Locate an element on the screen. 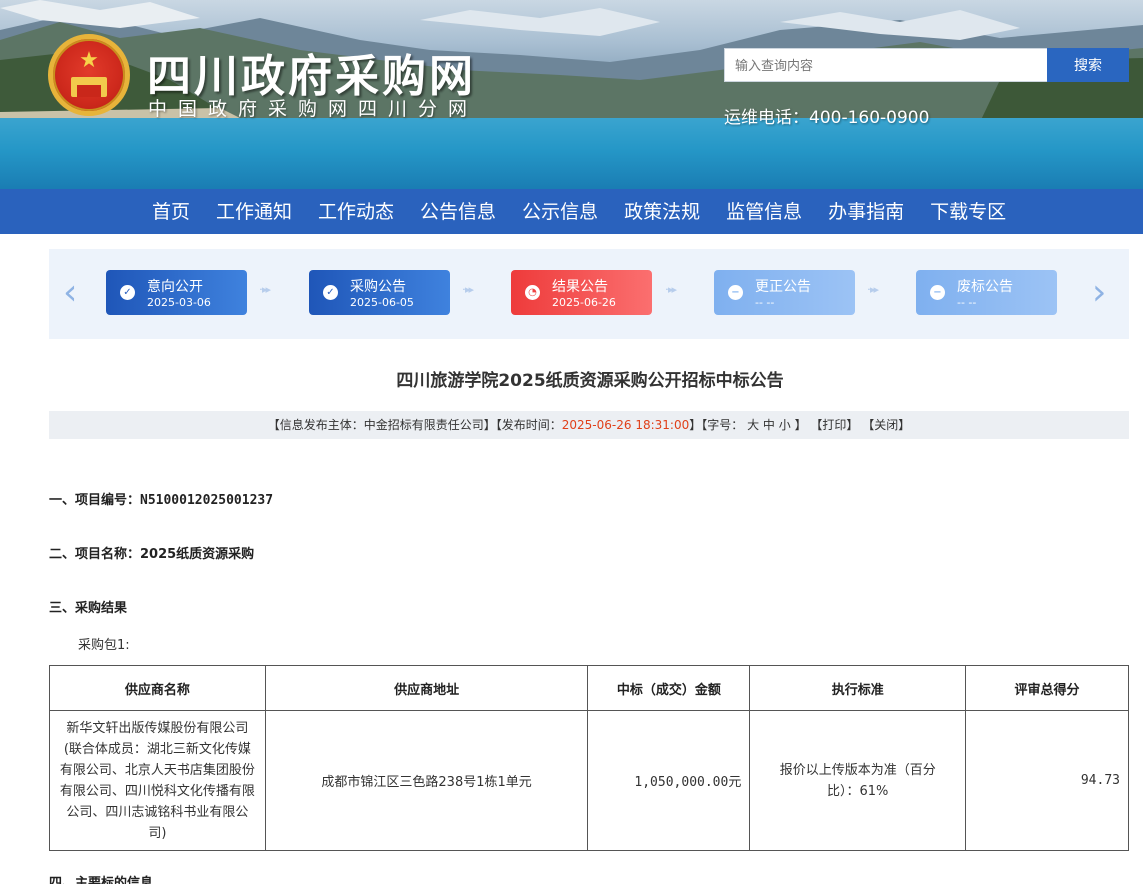 This screenshot has height=884, width=1143. print-link: 【打印】 is located at coordinates (834, 425).